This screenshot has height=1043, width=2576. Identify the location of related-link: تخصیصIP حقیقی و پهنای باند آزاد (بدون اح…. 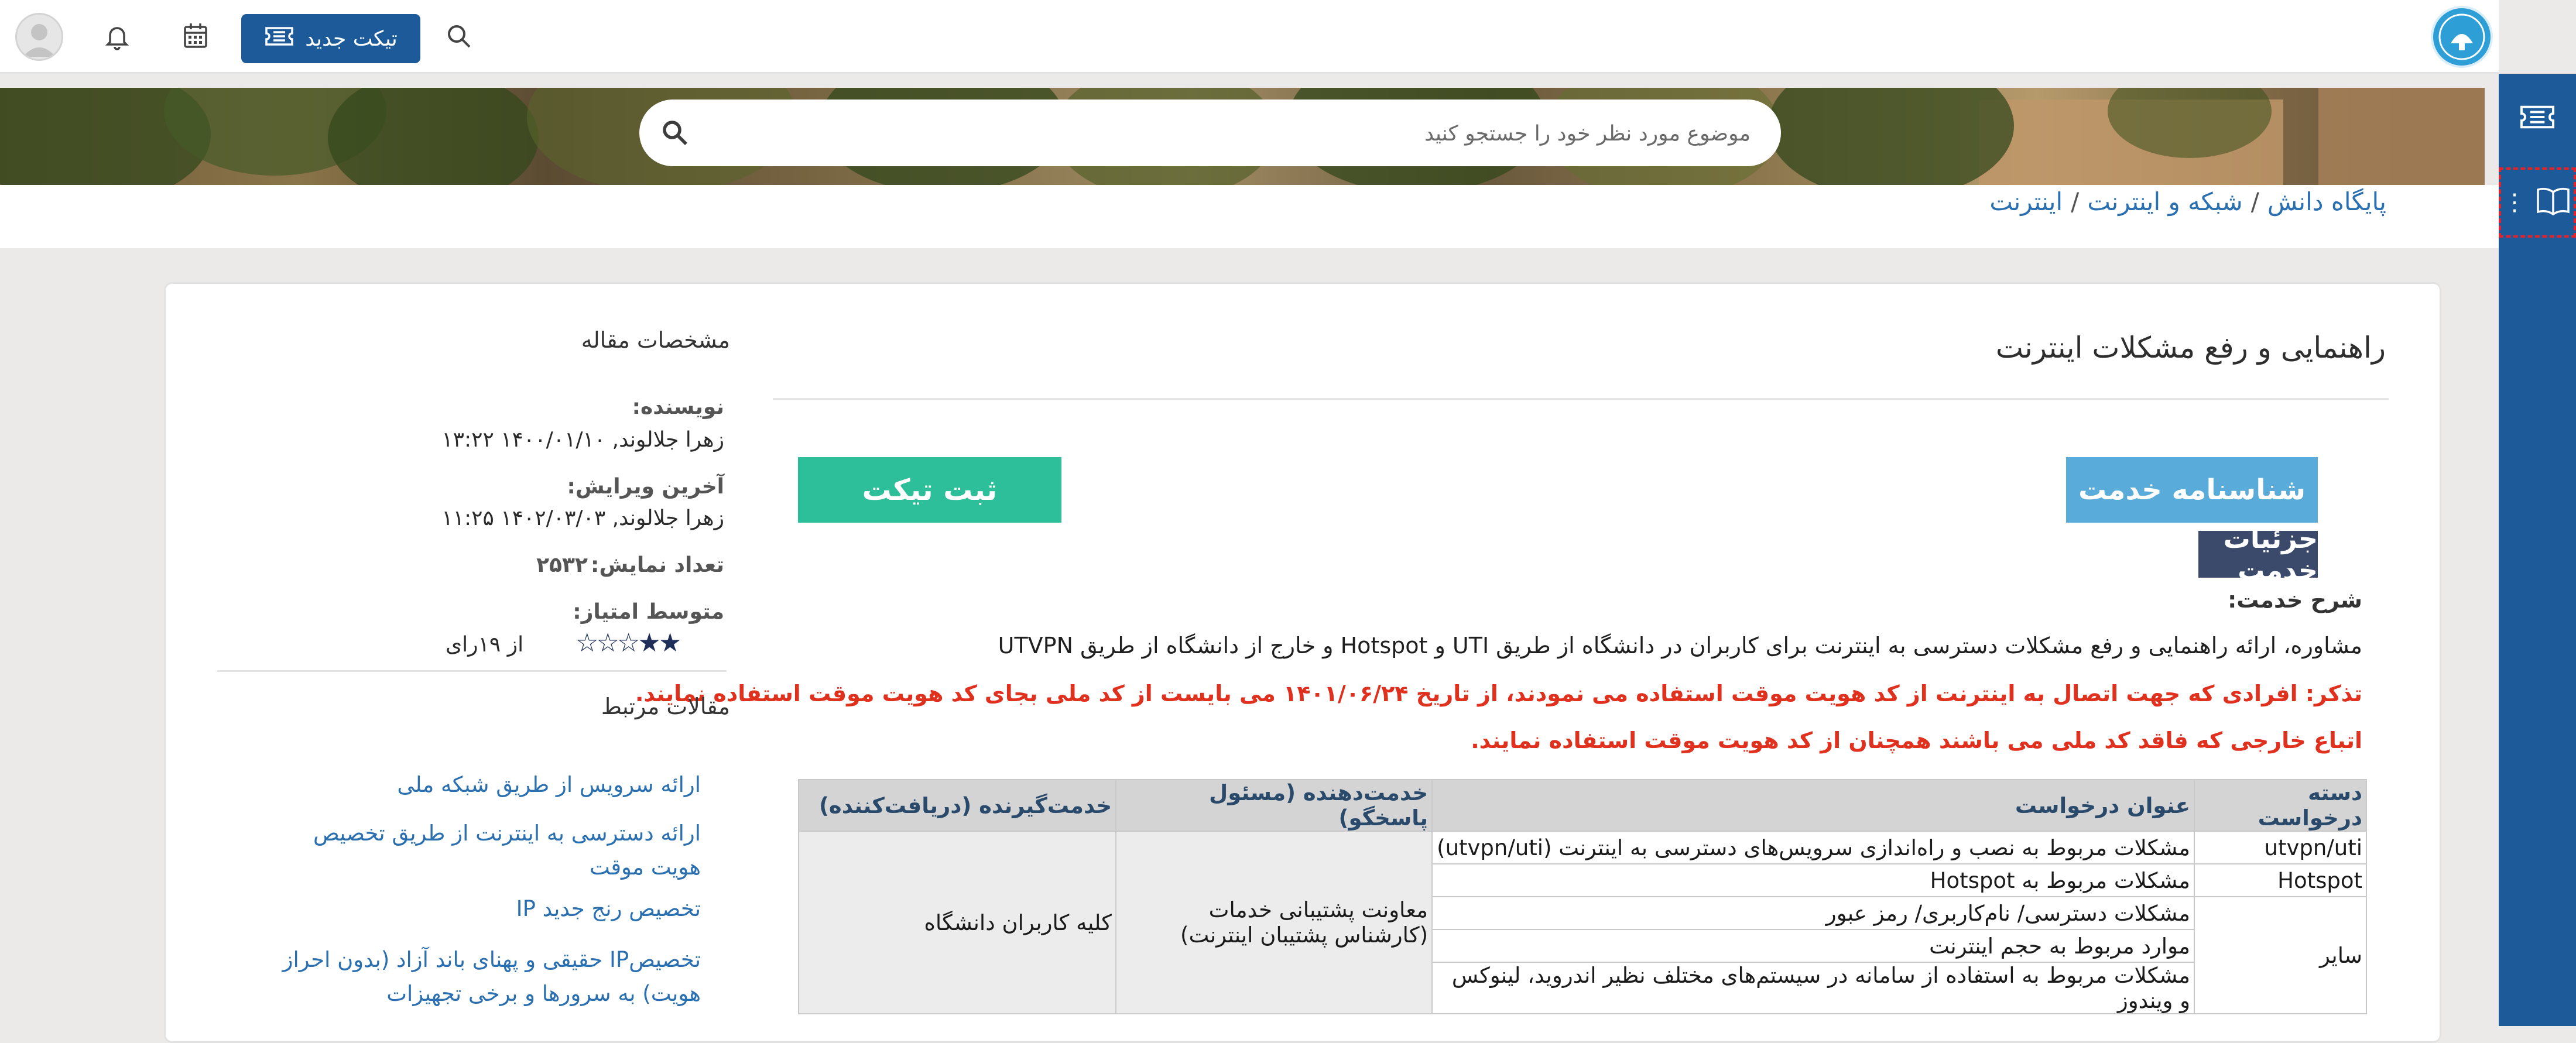
(478, 977).